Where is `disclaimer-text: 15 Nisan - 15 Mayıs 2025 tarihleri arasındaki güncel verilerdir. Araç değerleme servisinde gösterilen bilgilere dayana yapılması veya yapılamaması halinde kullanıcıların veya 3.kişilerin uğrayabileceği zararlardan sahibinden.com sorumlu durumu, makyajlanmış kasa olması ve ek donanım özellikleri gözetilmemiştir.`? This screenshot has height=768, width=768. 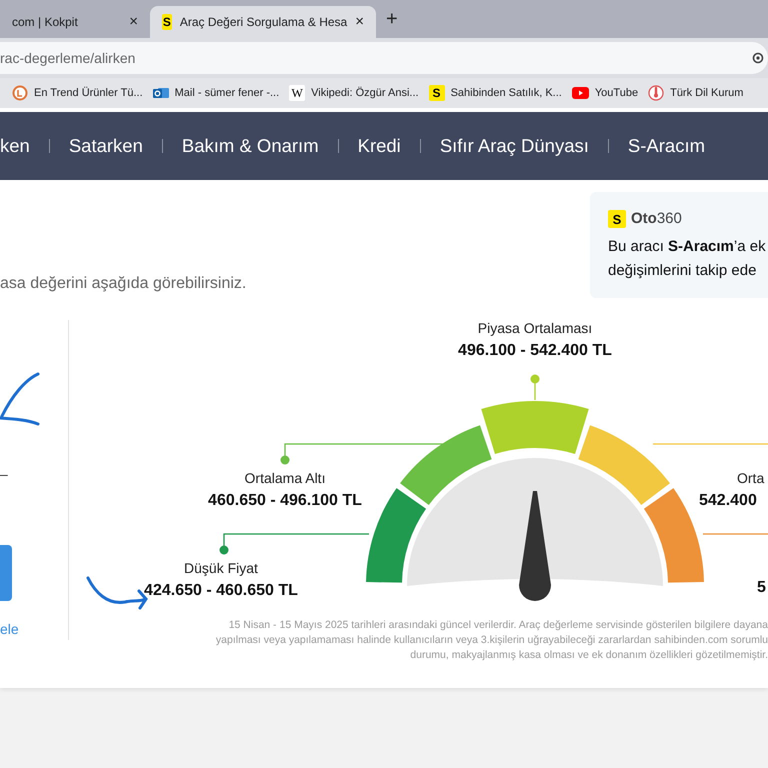
disclaimer-text: 15 Nisan - 15 Mayıs 2025 tarihleri arasındaki güncel verilerdir. Araç değerleme servisinde gösterilen bilgilere dayana yapılması veya yapılamaması halinde kullanıcıların veya 3.kişilerin uğrayabileceği zararlardan sahibinden.com sorumlu durumu, makyajlanmış kasa olması ve ek donanım özellikleri gözetilmemiştir. is located at coordinates (491, 640).